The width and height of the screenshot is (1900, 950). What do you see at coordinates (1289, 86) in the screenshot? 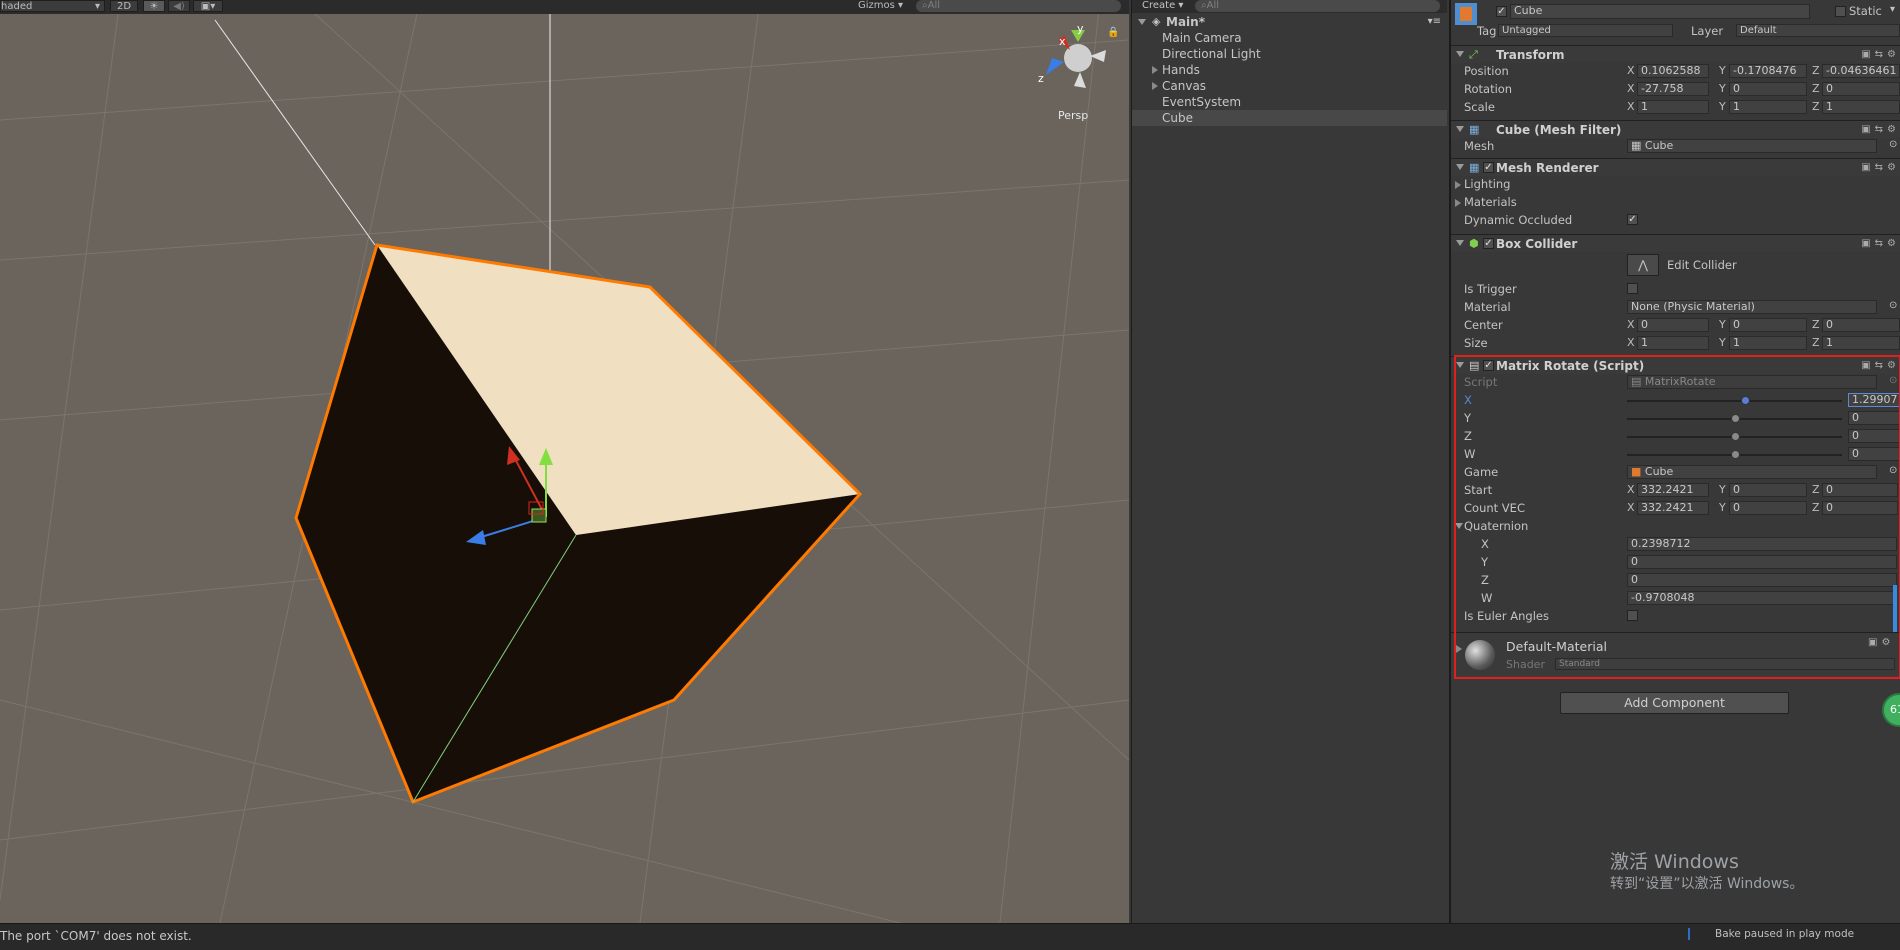
I see `hierarchy-item-canvas: Canvas` at bounding box center [1289, 86].